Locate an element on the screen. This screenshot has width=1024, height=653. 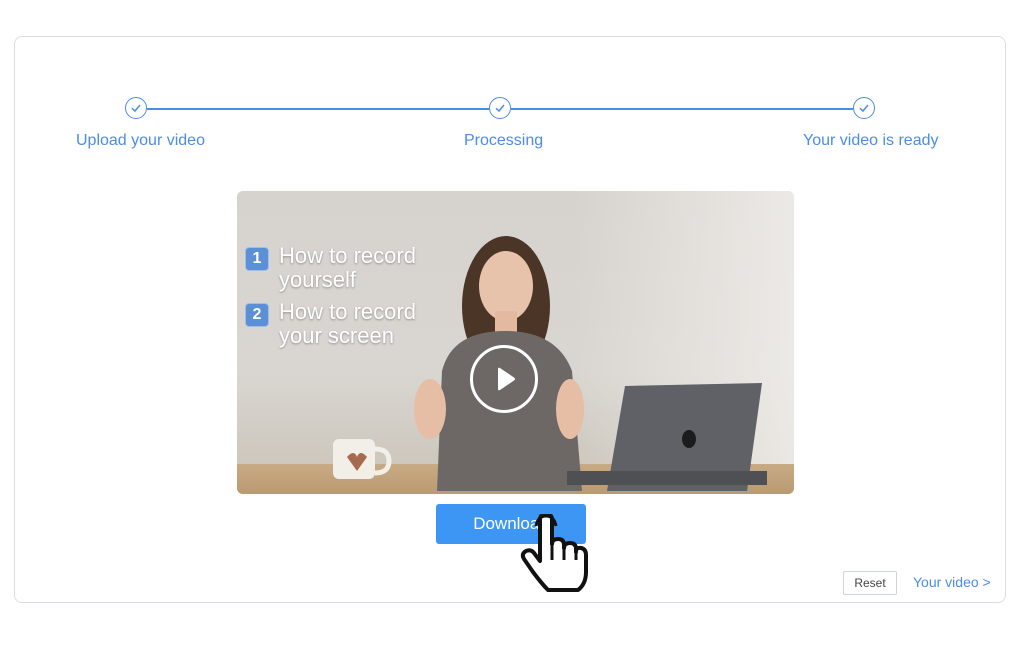
step-upload-check-icon is located at coordinates (136, 108).